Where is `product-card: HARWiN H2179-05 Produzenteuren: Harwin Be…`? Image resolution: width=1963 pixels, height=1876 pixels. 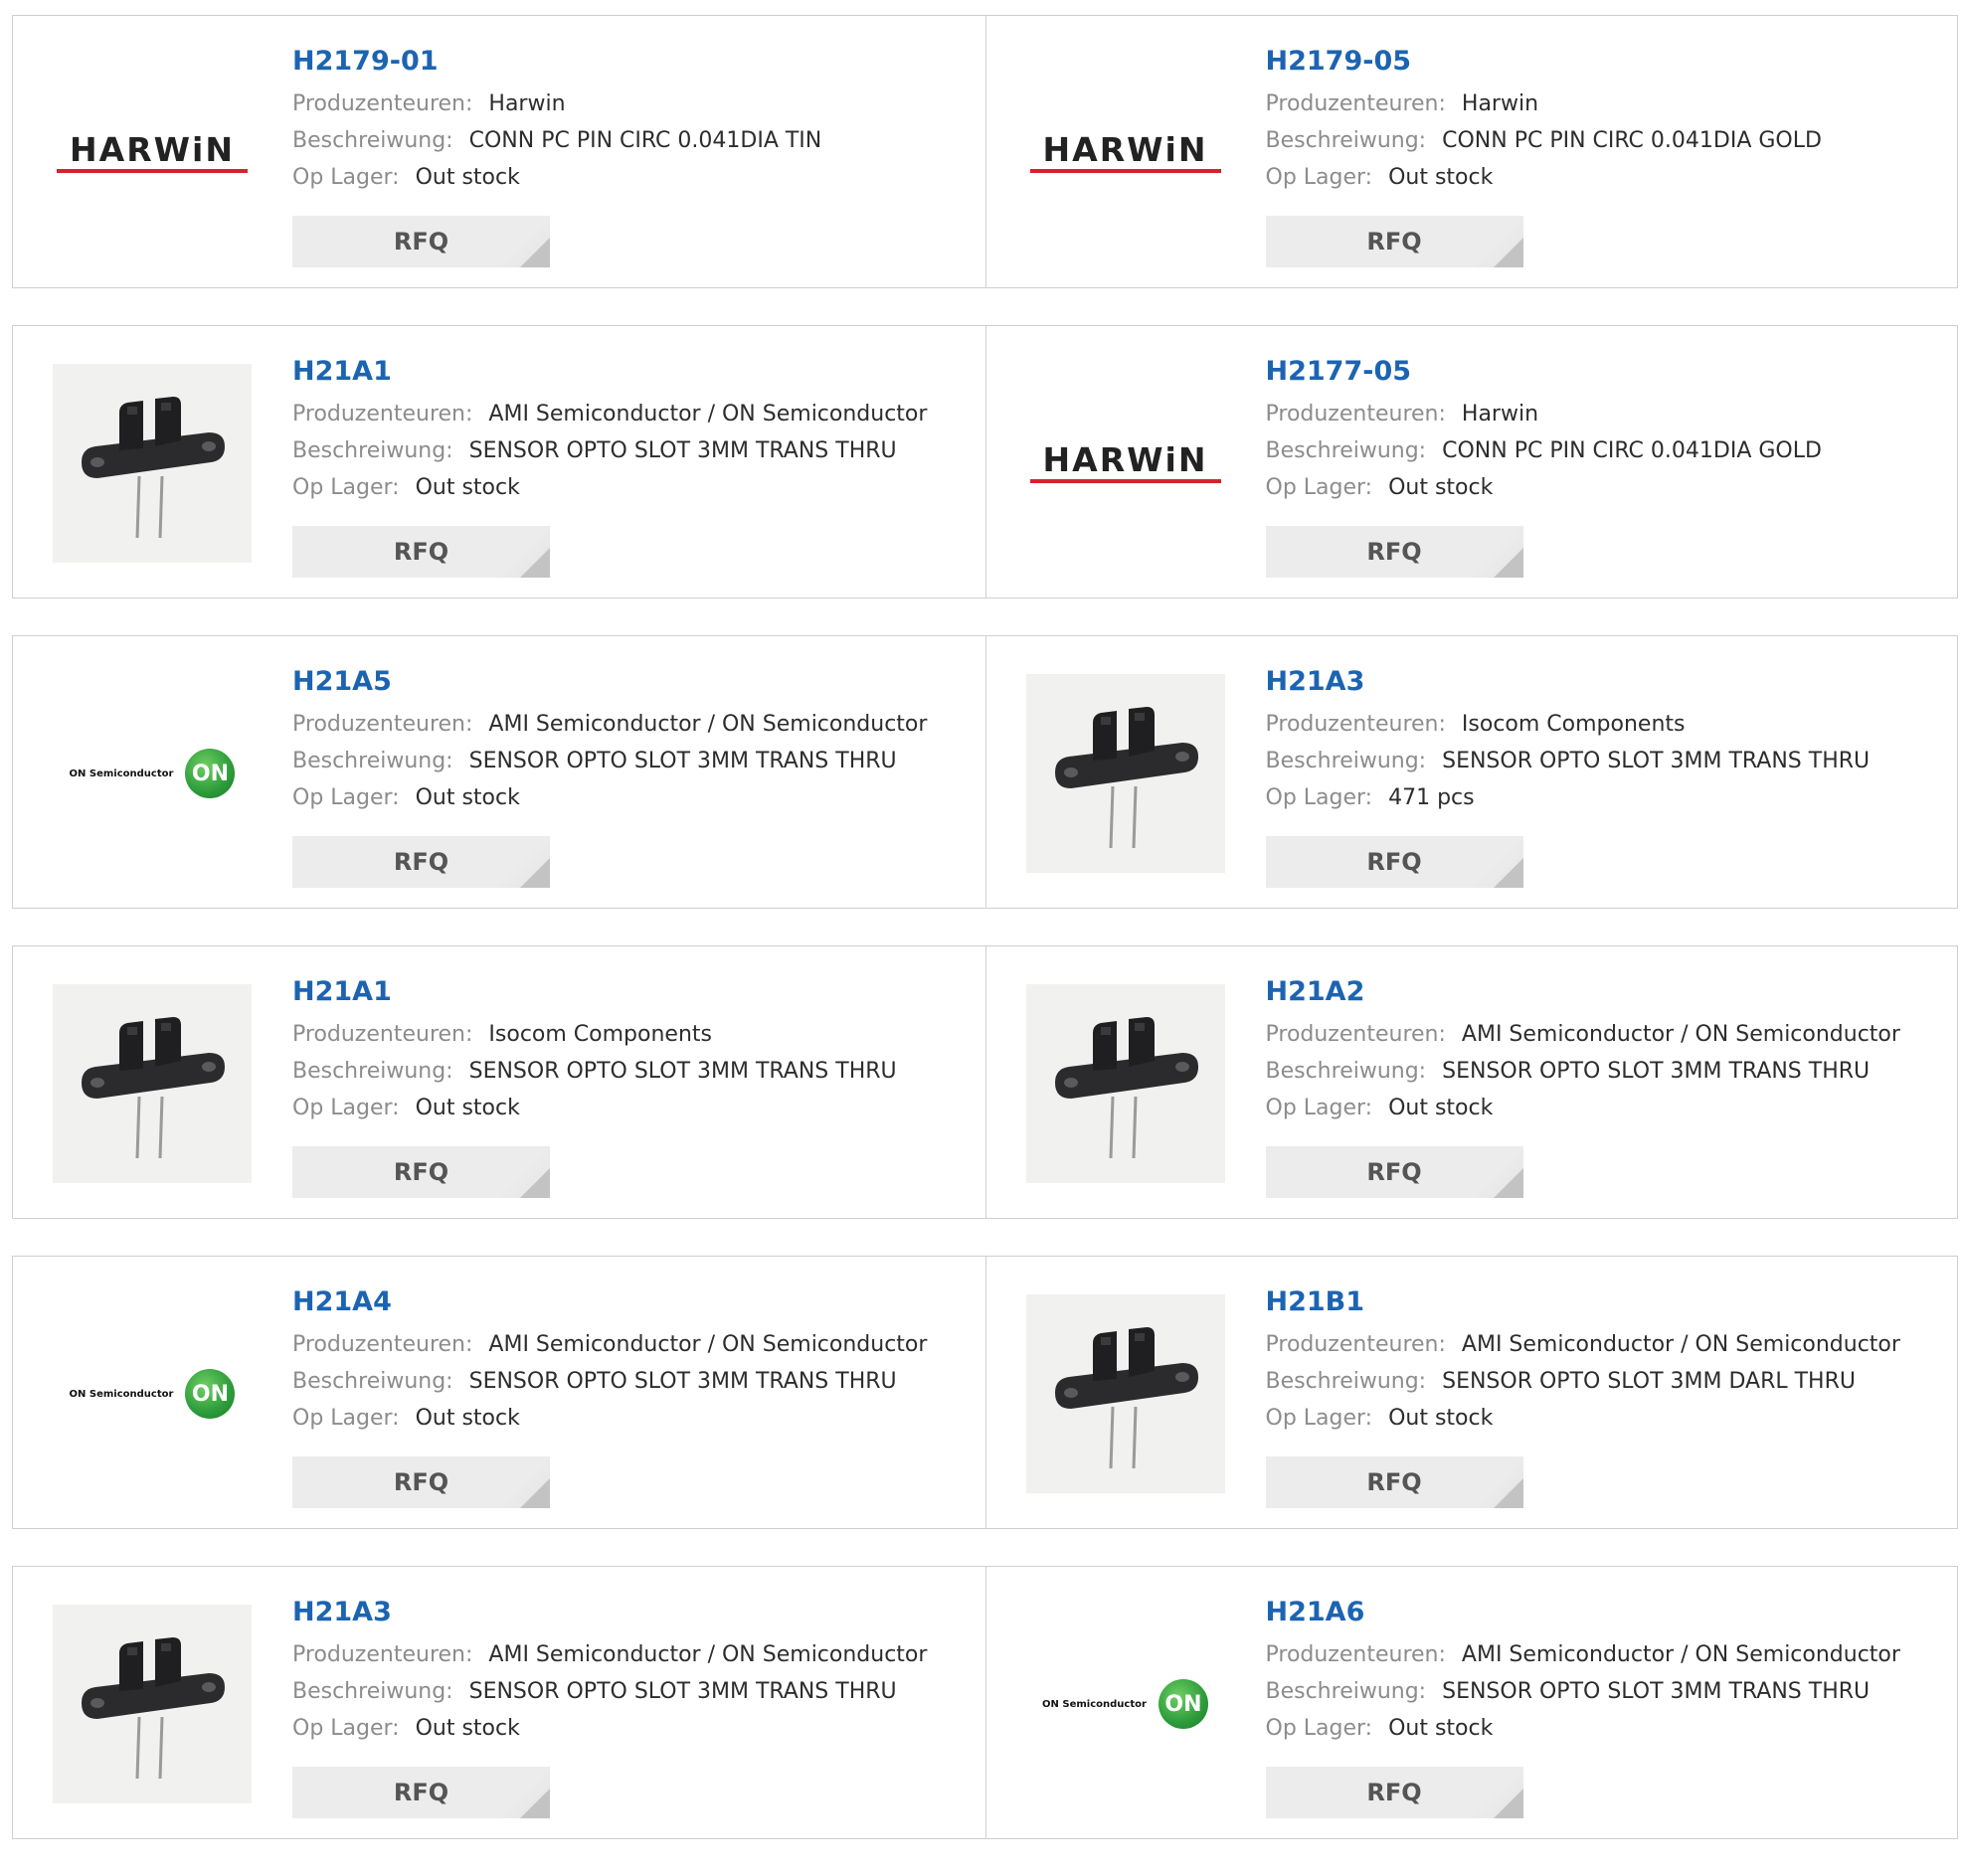 product-card: HARWiN H2179-05 Produzenteuren: Harwin Be… is located at coordinates (1471, 151).